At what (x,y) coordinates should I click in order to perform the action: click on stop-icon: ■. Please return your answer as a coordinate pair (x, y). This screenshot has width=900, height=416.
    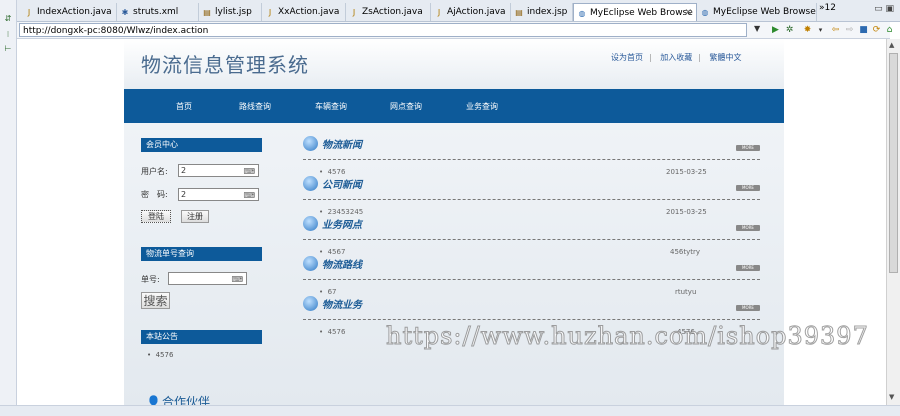
    Looking at the image, I should click on (863, 30).